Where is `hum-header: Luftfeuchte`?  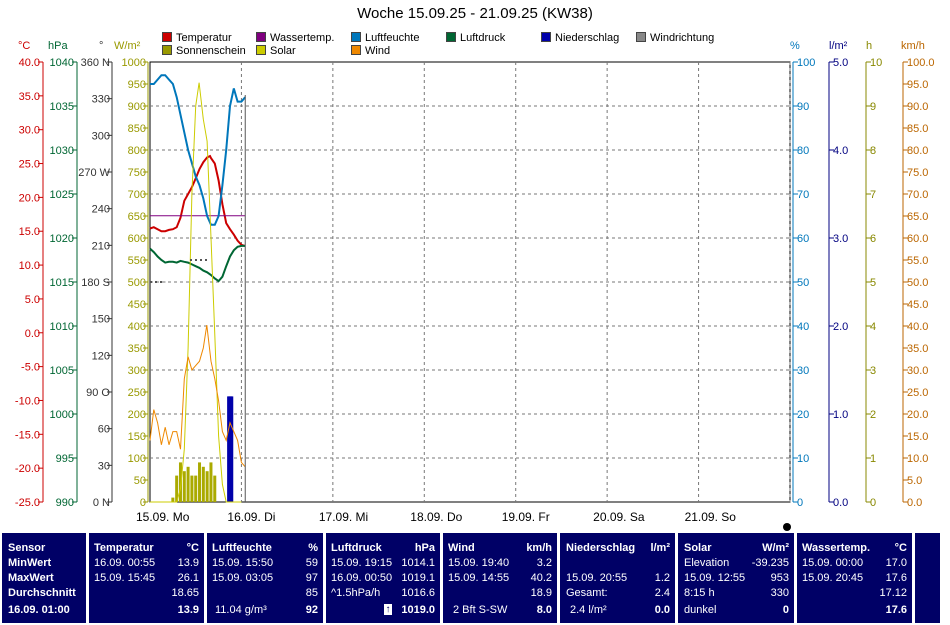 hum-header: Luftfeuchte is located at coordinates (242, 548).